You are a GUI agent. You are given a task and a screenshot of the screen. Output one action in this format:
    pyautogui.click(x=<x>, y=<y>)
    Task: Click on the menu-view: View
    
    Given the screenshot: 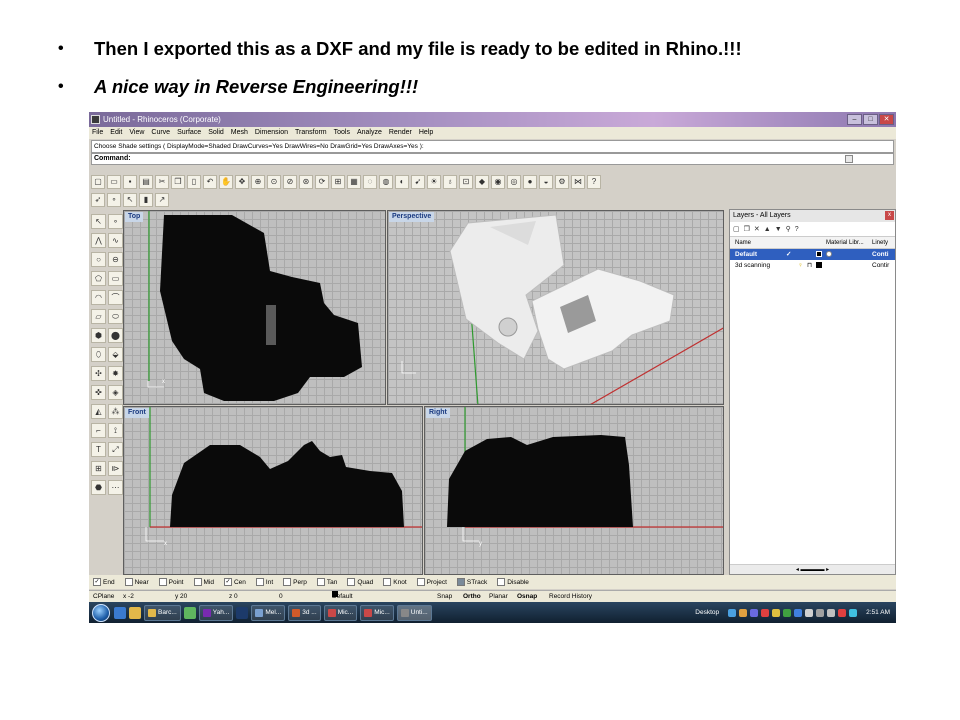 What is the action you would take?
    pyautogui.click(x=136, y=133)
    